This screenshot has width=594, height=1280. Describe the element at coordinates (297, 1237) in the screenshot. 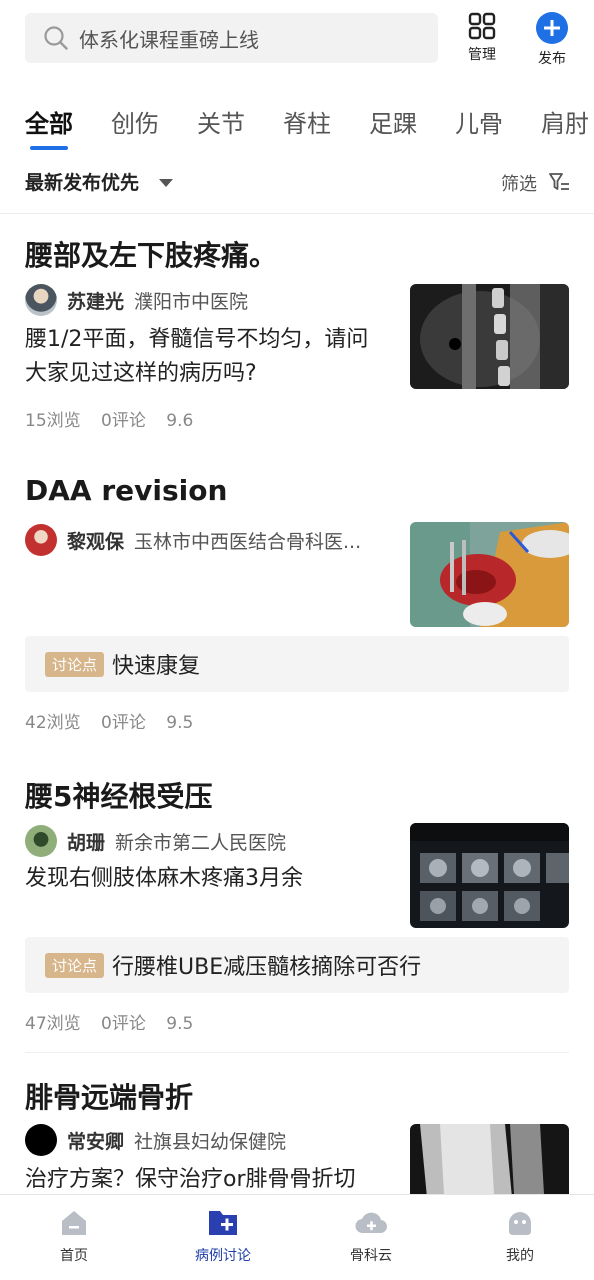

I see `bottom-navigation: 首页 病例讨论 骨科云 我的` at that location.